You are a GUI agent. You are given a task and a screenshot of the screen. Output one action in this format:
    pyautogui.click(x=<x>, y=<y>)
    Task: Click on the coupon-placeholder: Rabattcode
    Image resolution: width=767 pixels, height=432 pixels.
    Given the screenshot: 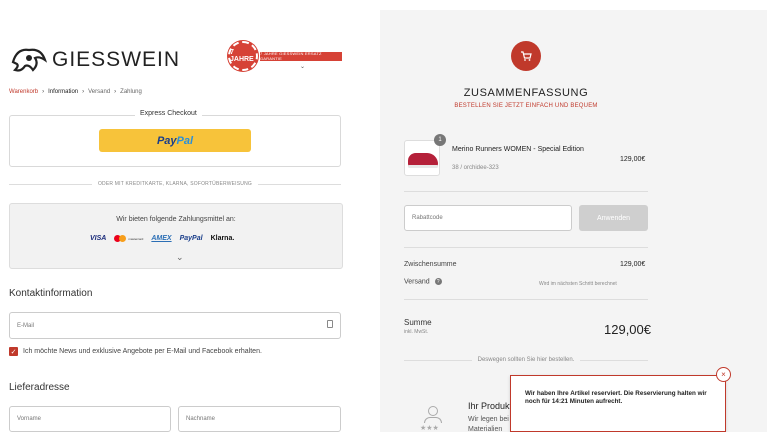 What is the action you would take?
    pyautogui.click(x=427, y=218)
    